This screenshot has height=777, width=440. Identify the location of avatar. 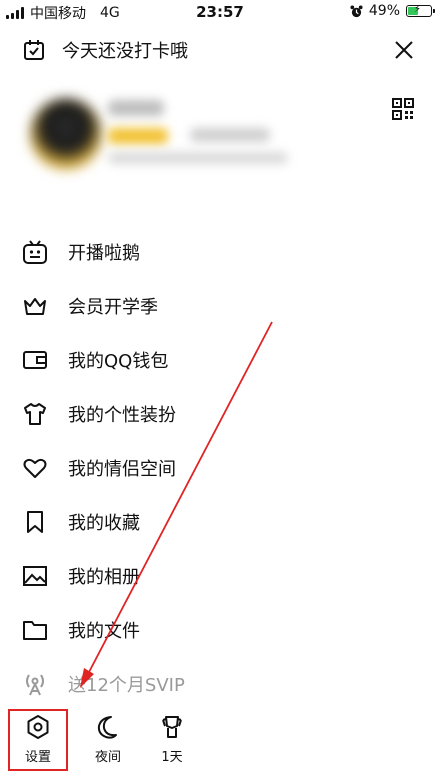
(66, 134).